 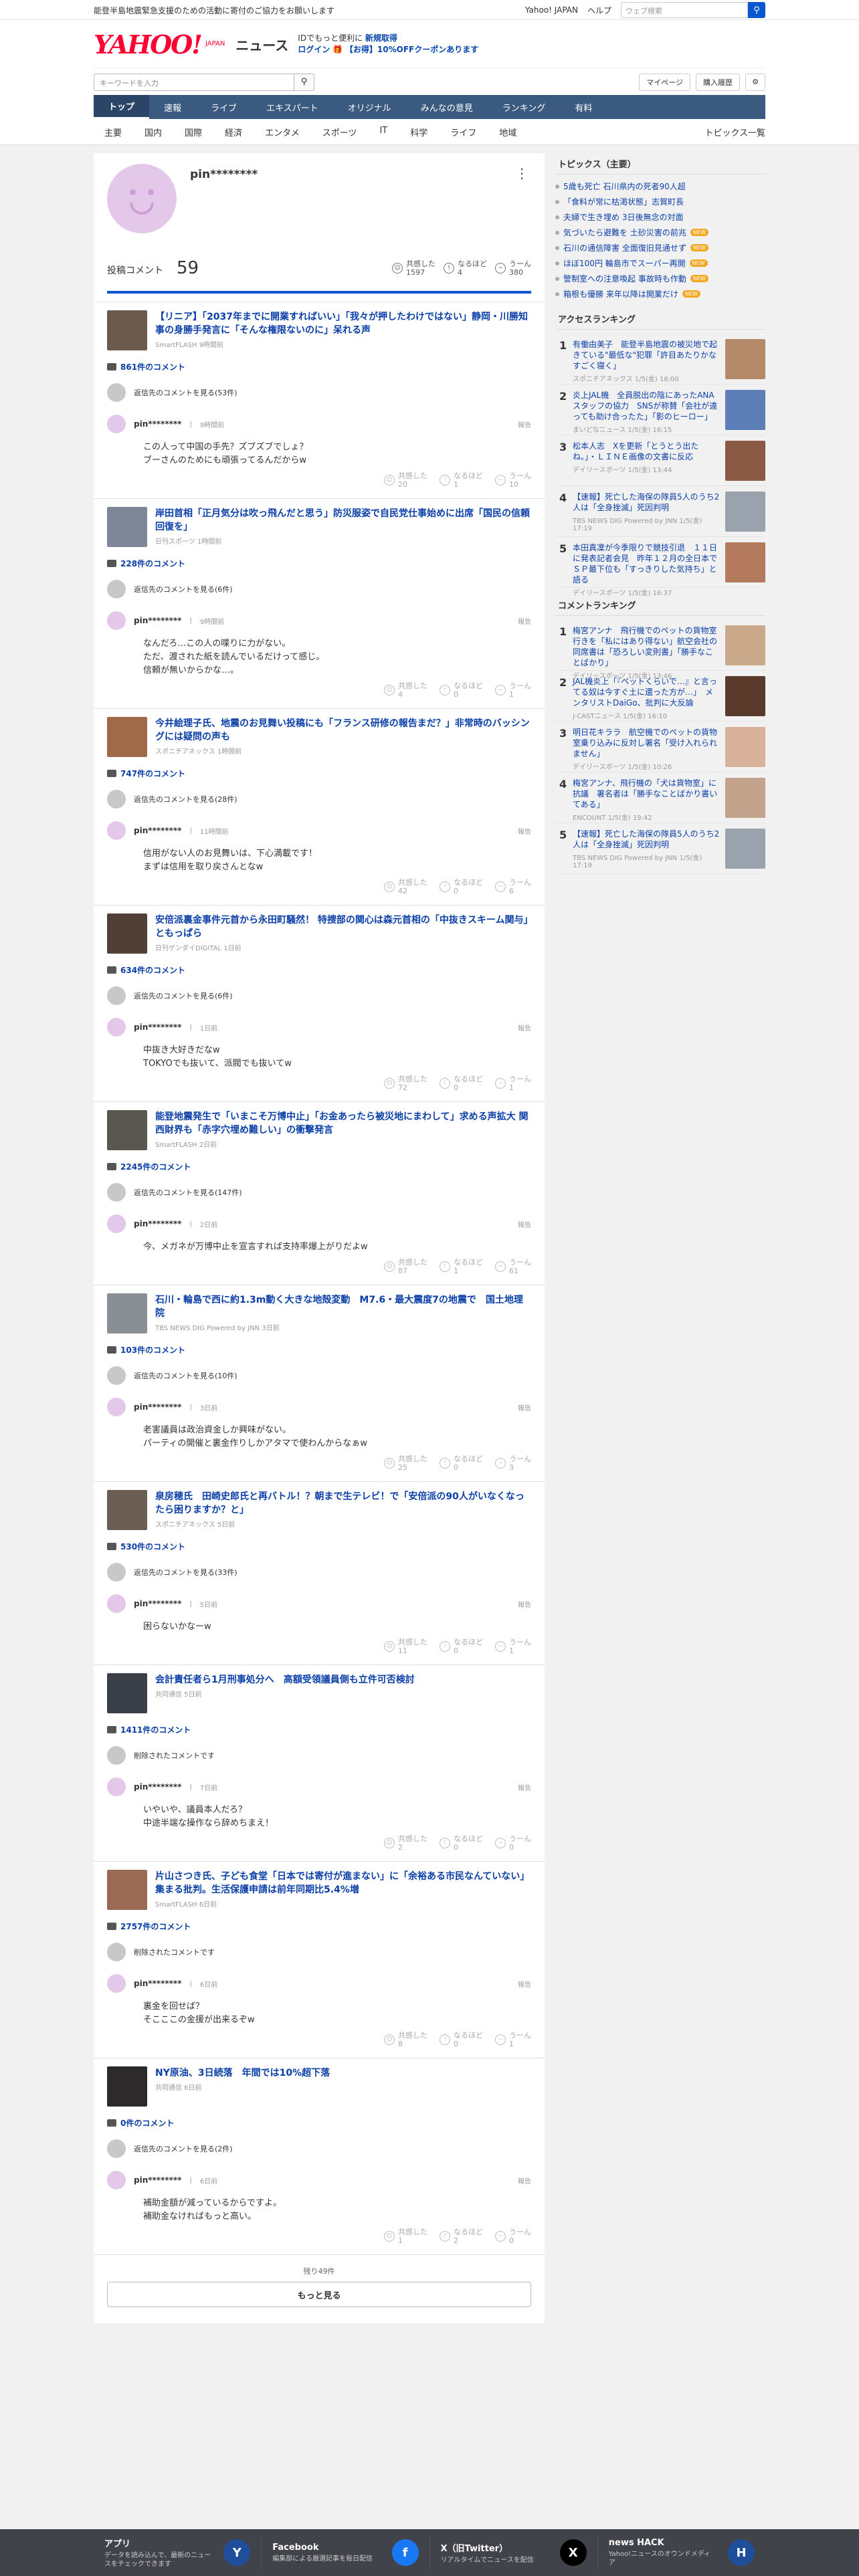 What do you see at coordinates (447, 107) in the screenshot?
I see `tab-opinion: みんなの意見` at bounding box center [447, 107].